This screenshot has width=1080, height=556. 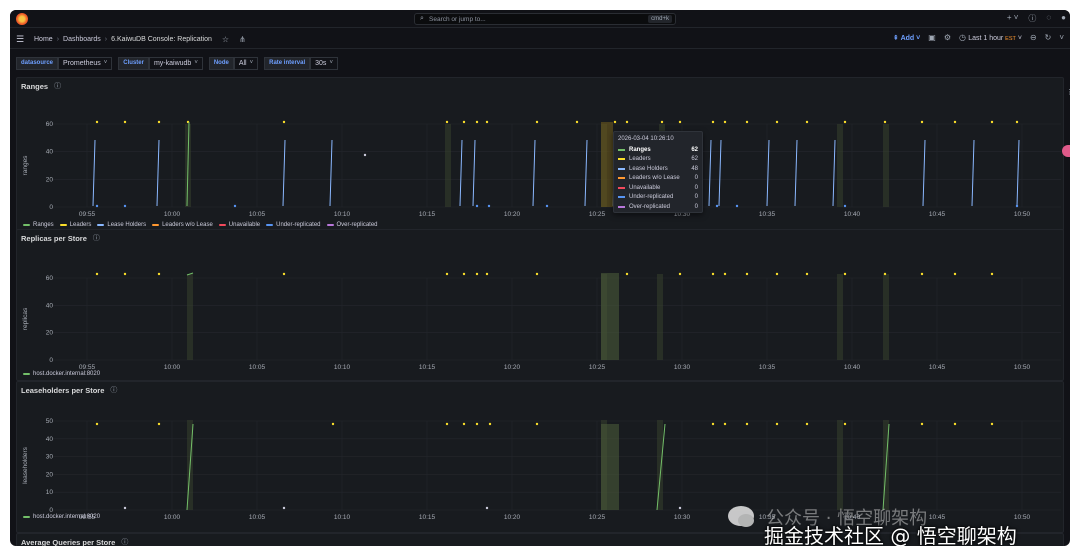 What do you see at coordinates (50, 278) in the screenshot?
I see `y-tick-label: 60` at bounding box center [50, 278].